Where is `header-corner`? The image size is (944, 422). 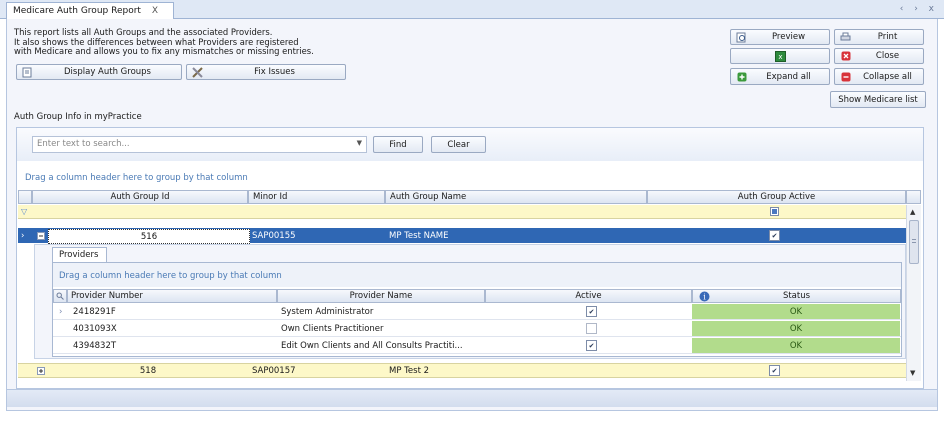 header-corner is located at coordinates (913, 197).